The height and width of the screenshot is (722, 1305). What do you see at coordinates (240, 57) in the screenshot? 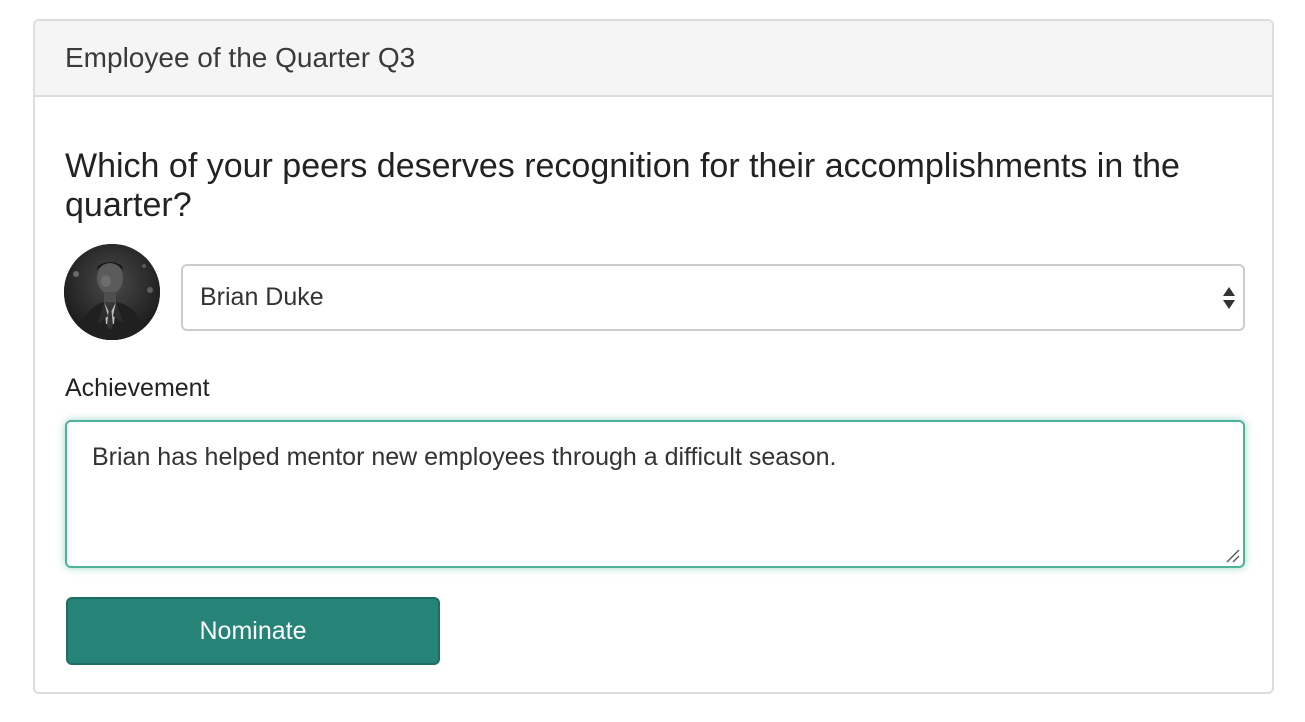
I see `card-title: Employee of the Quarter Q3` at bounding box center [240, 57].